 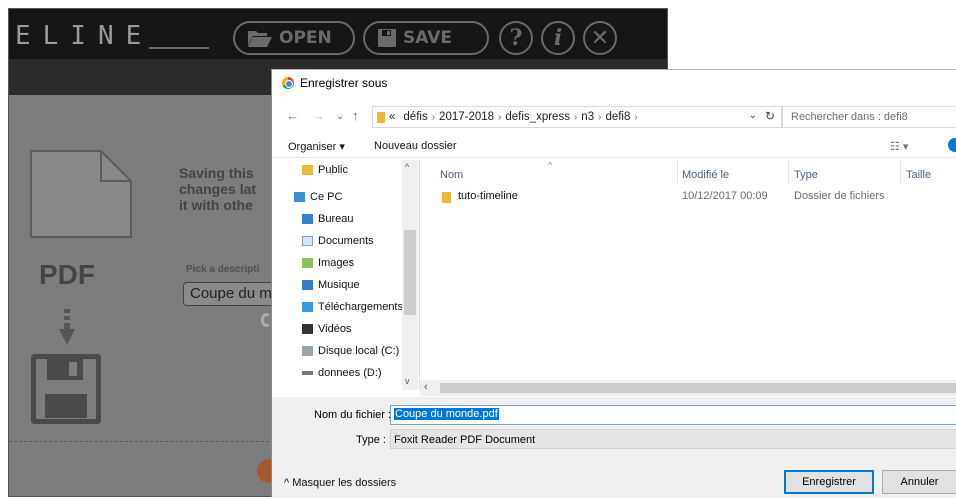 I want to click on tree-item-disque-local: Disque local (C:), so click(x=350, y=351).